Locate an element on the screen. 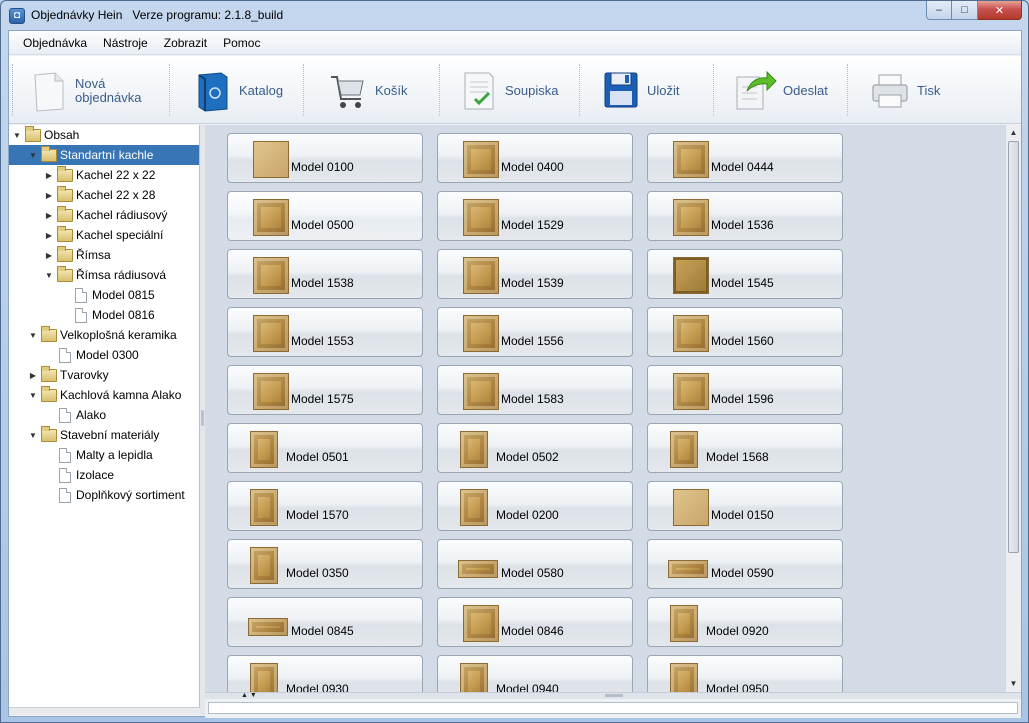 Image resolution: width=1029 pixels, height=723 pixels. product-tile: Model 1560 is located at coordinates (745, 332).